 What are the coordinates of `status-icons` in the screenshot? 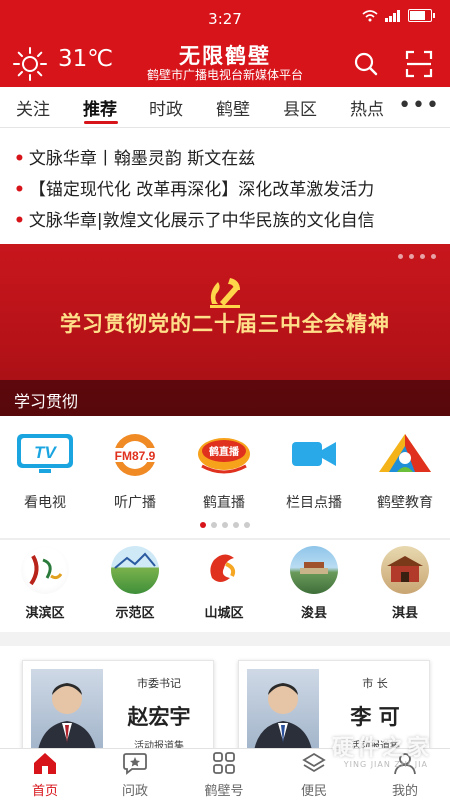 It's located at (398, 15).